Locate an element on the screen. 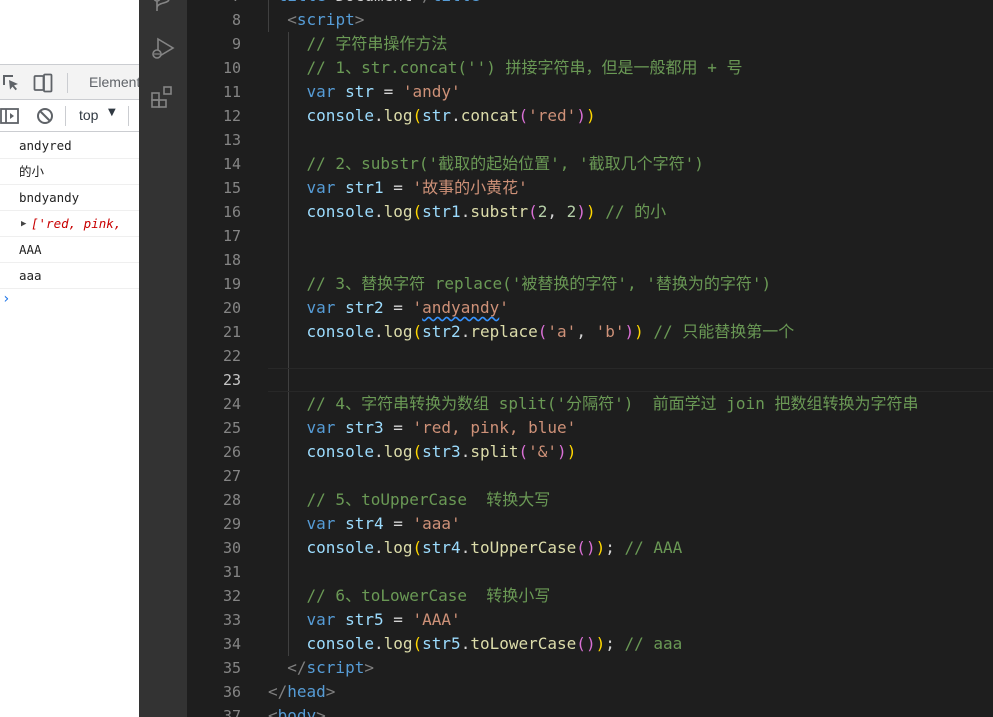 The height and width of the screenshot is (717, 993). clear-console-icon is located at coordinates (45, 118).